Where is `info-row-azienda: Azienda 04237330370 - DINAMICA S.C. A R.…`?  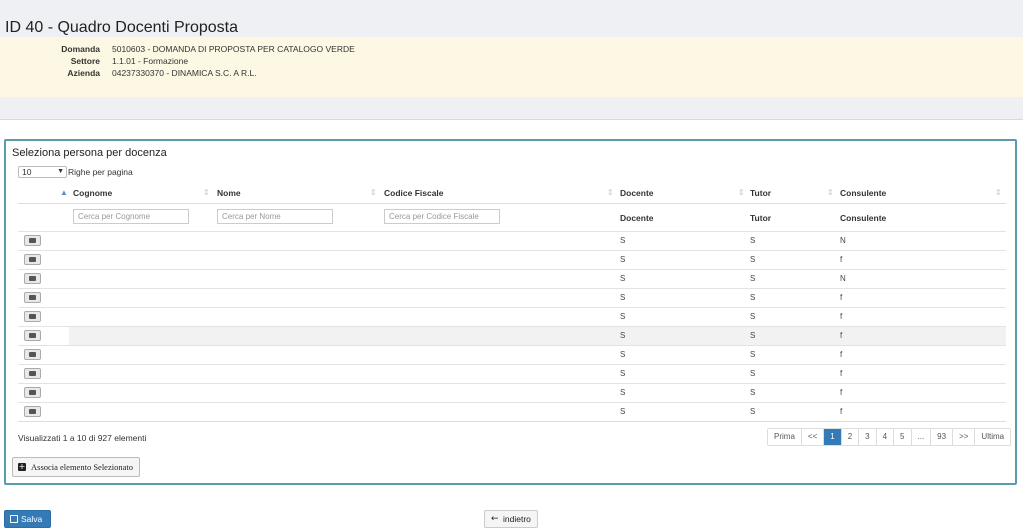 info-row-azienda: Azienda 04237330370 - DINAMICA S.C. A R.… is located at coordinates (350, 73).